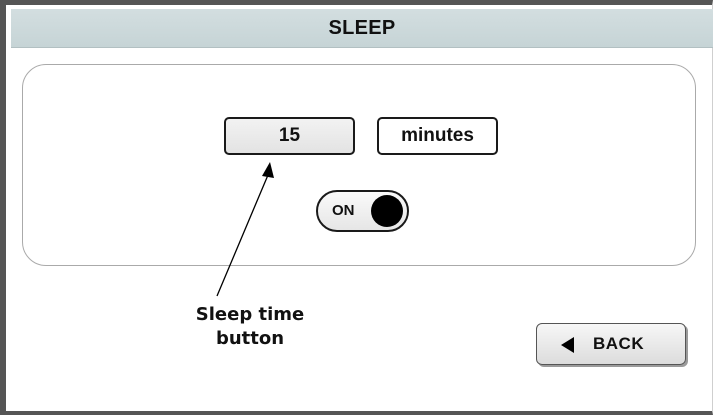 The height and width of the screenshot is (415, 713). Describe the element at coordinates (289, 136) in the screenshot. I see `sleep-time-button: 15` at that location.